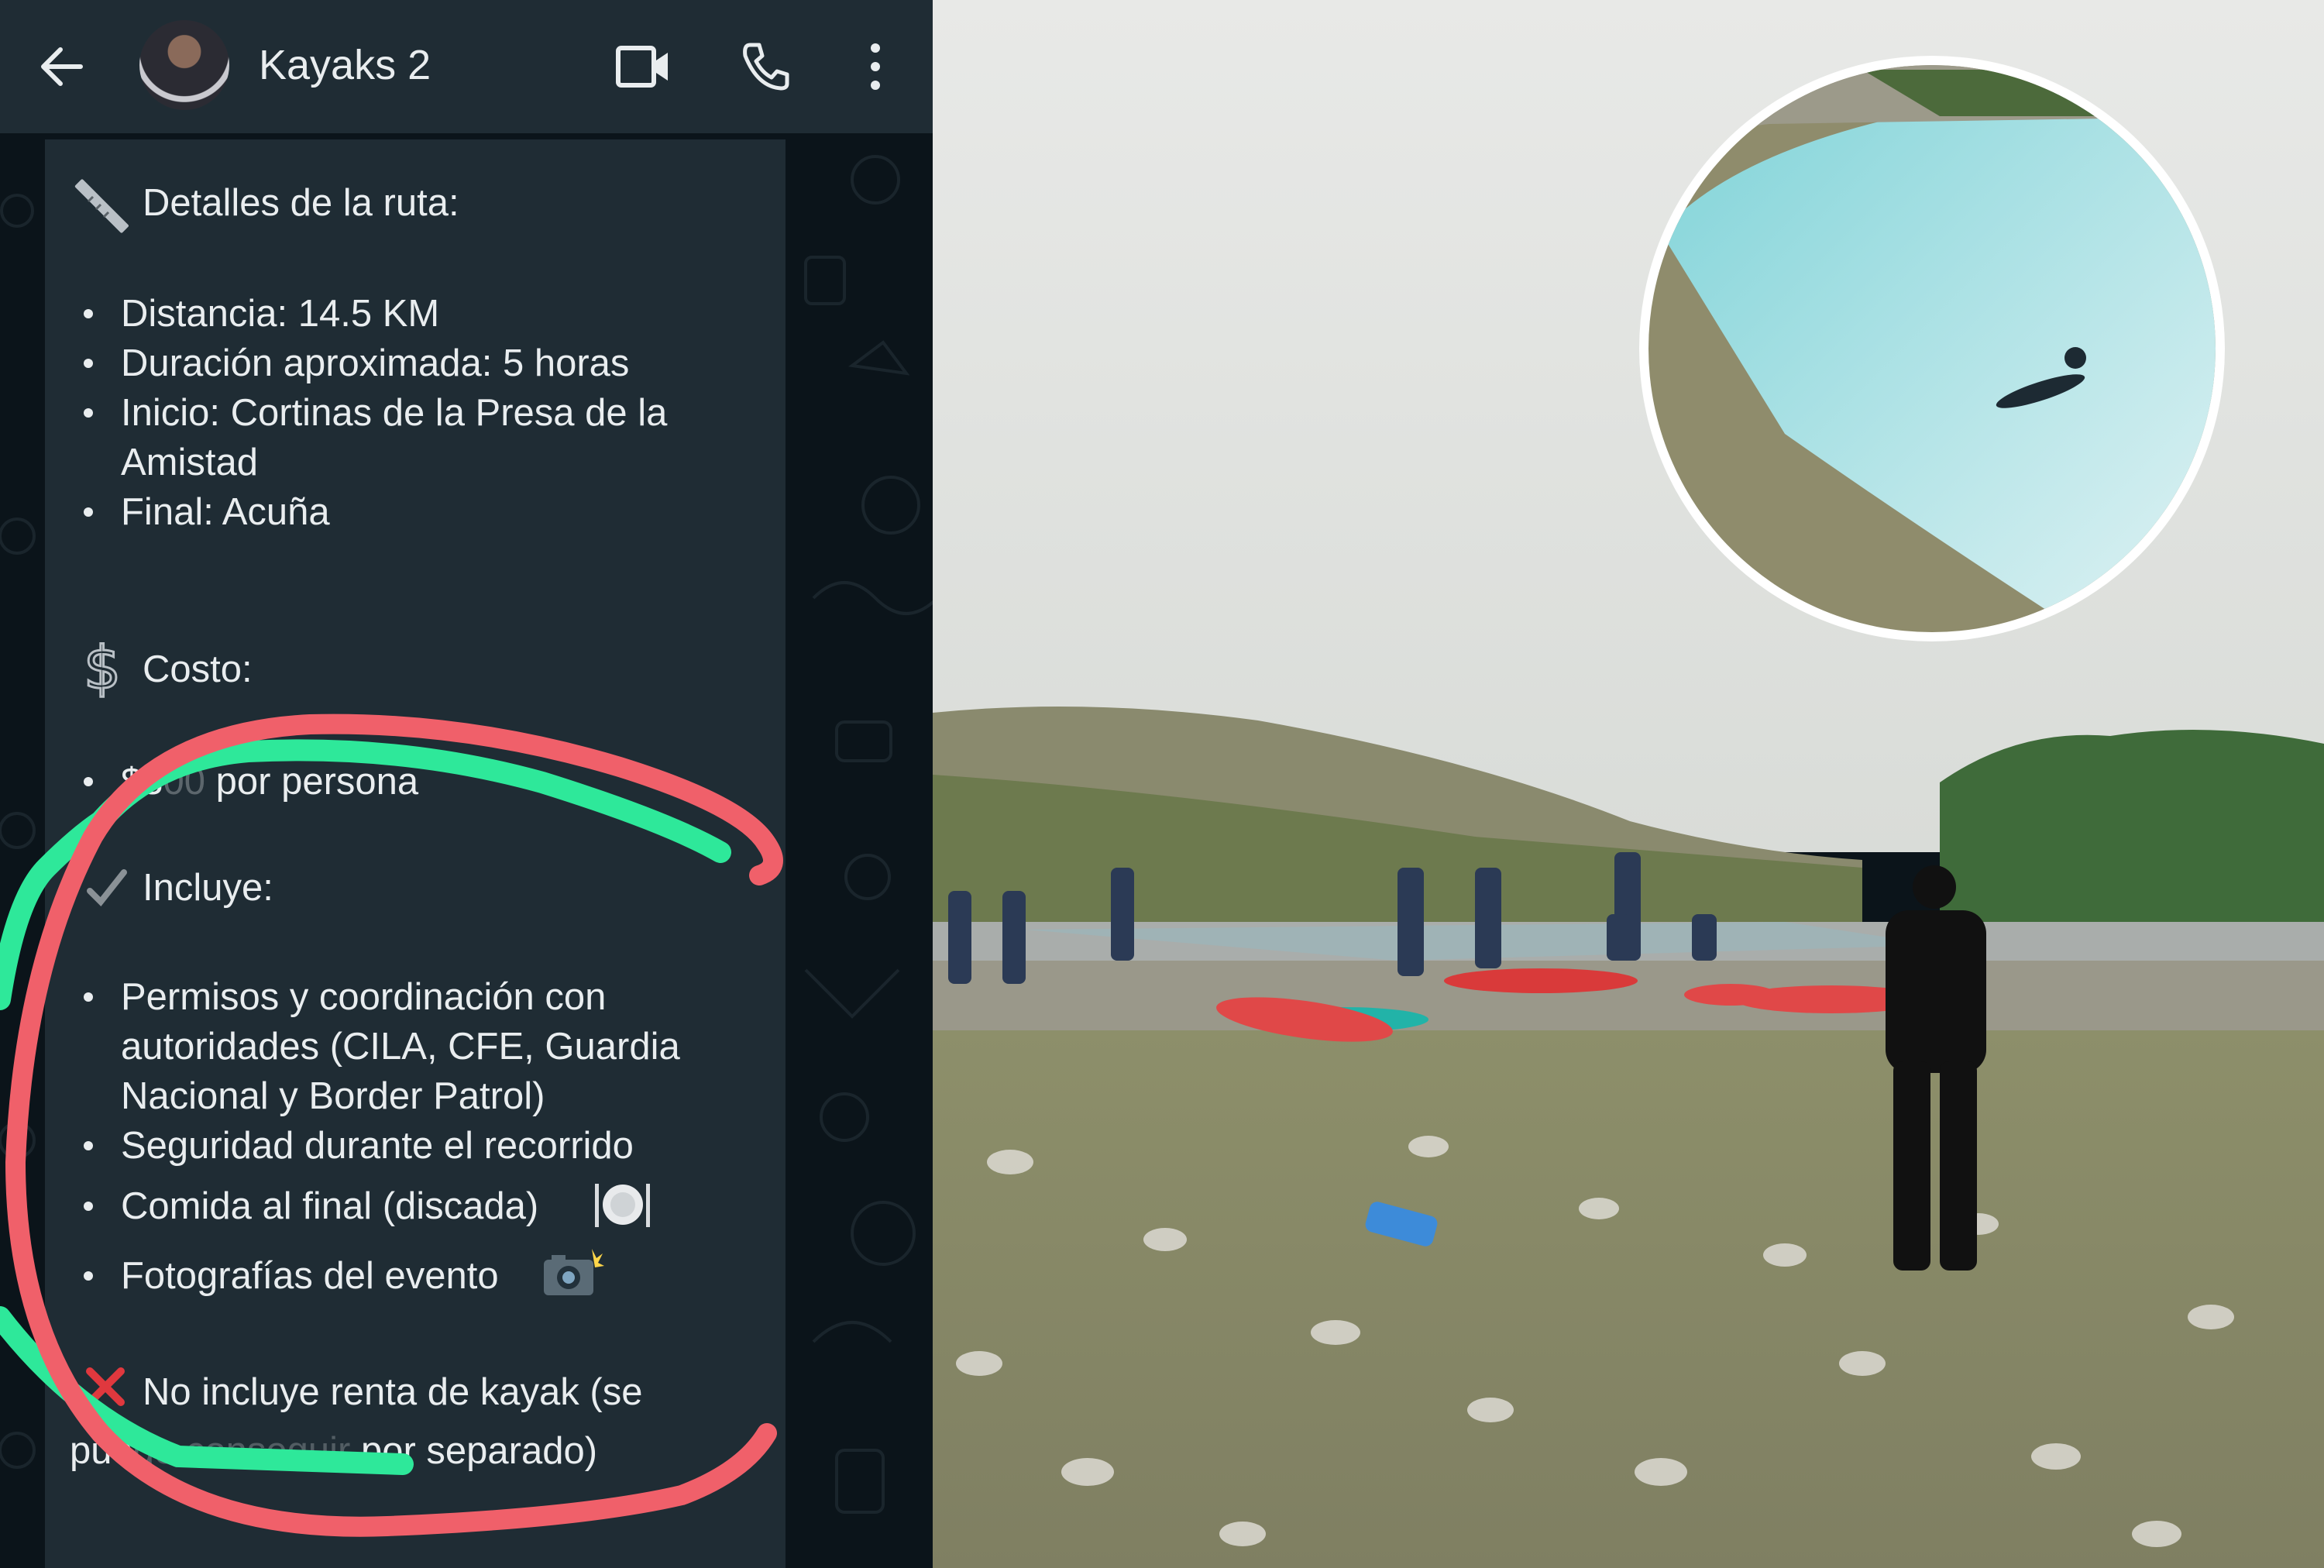  What do you see at coordinates (101, 1451) in the screenshot?
I see `not-included-line2-start: pue` at bounding box center [101, 1451].